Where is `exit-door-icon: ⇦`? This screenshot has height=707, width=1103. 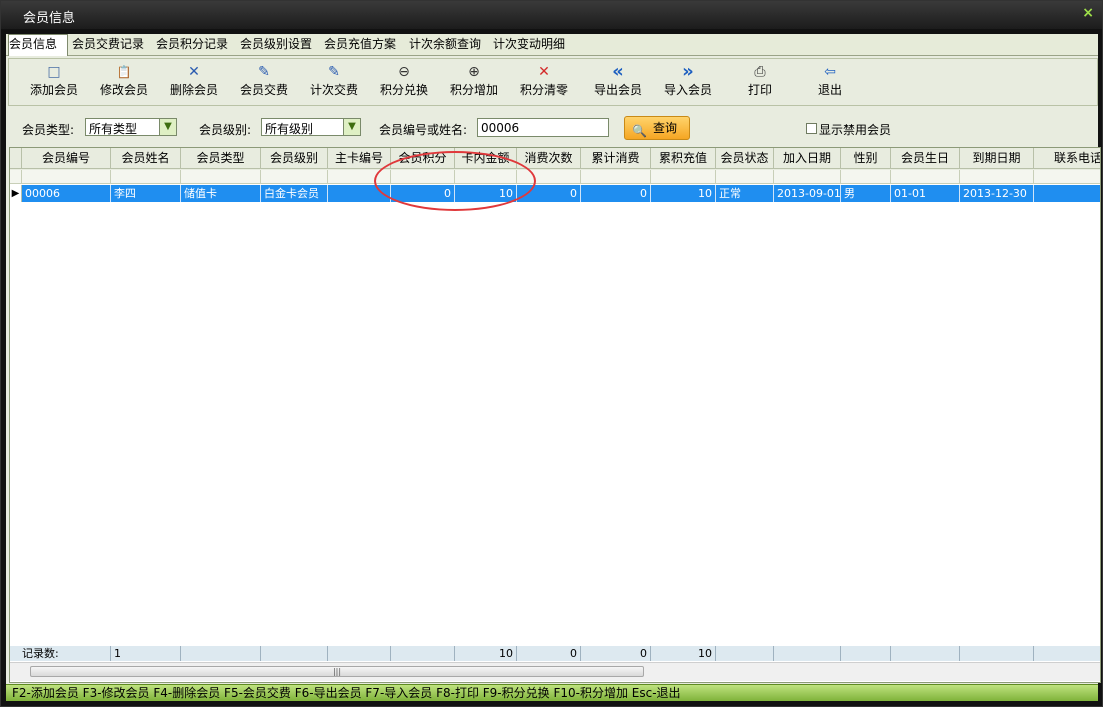
exit-door-icon: ⇦ is located at coordinates (830, 72).